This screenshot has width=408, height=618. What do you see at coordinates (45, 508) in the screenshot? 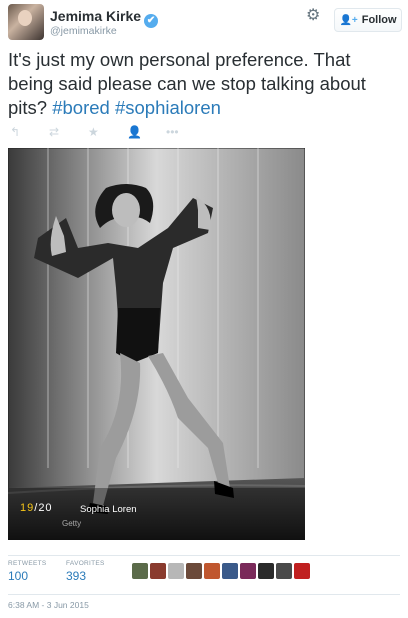
I see `counter-total: 20` at bounding box center [45, 508].